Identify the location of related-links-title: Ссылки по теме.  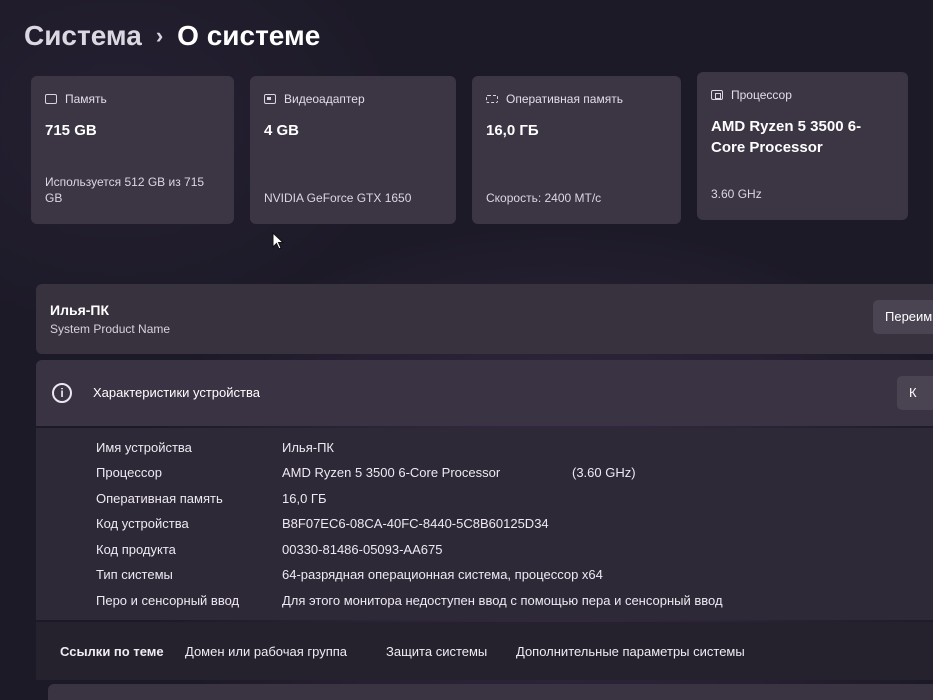
(112, 651).